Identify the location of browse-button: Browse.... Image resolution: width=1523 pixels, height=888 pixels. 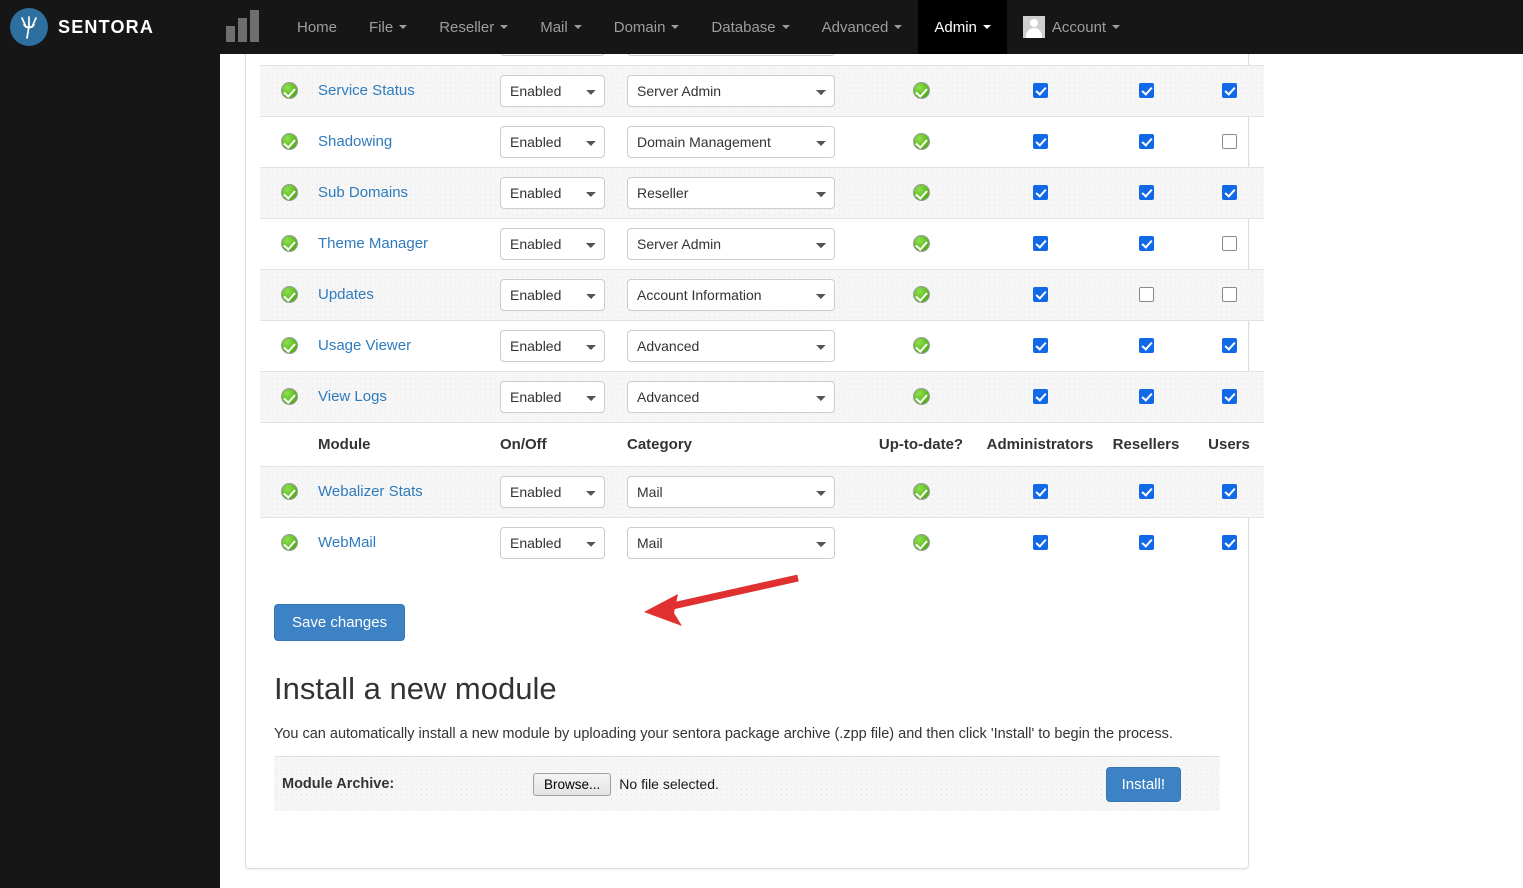
(572, 784).